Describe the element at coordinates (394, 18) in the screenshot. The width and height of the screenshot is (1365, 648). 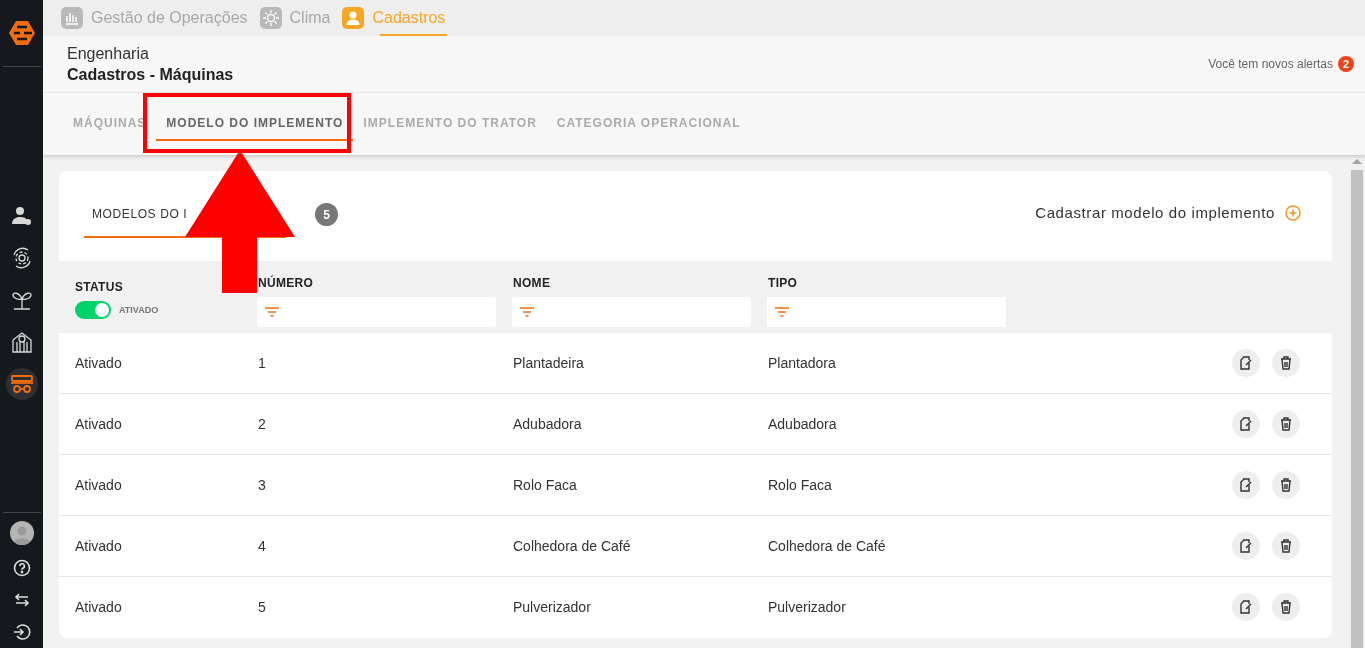
I see `nav-tab: Cadastros` at that location.